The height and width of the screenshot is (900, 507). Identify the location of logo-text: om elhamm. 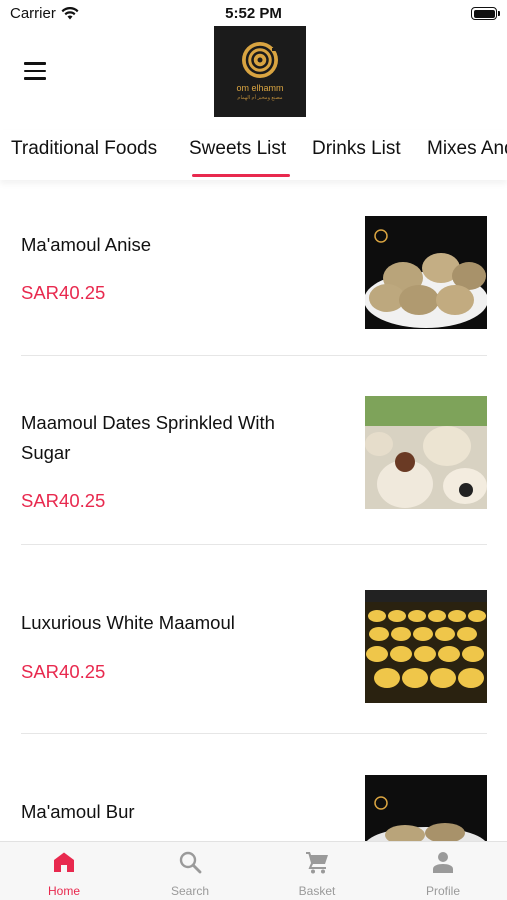
(260, 88).